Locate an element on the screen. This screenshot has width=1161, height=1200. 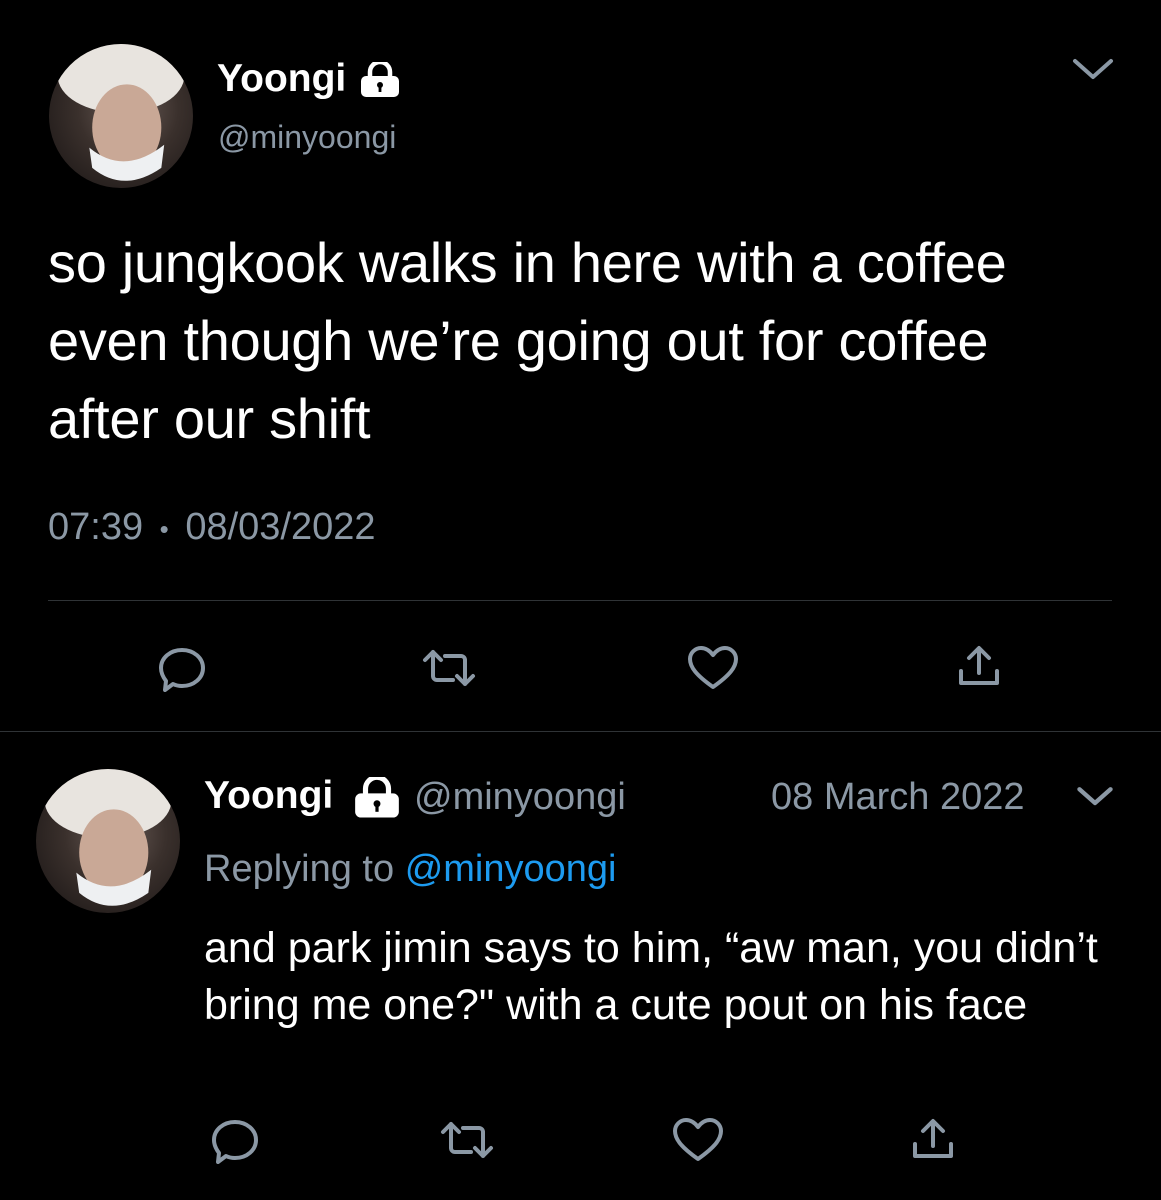
thread-divider is located at coordinates (580, 731).